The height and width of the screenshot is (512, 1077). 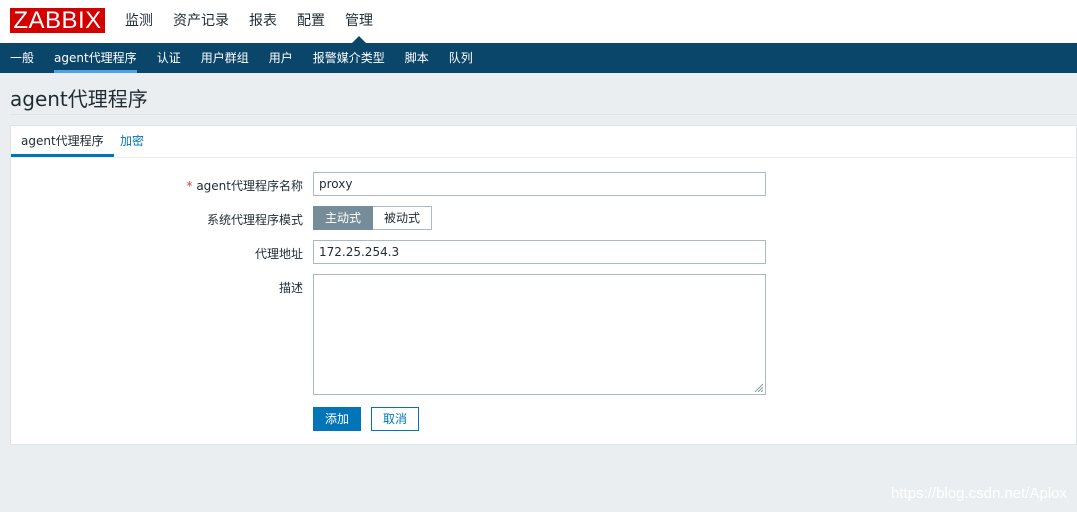 What do you see at coordinates (169, 58) in the screenshot?
I see `submenu-authentication: 认证` at bounding box center [169, 58].